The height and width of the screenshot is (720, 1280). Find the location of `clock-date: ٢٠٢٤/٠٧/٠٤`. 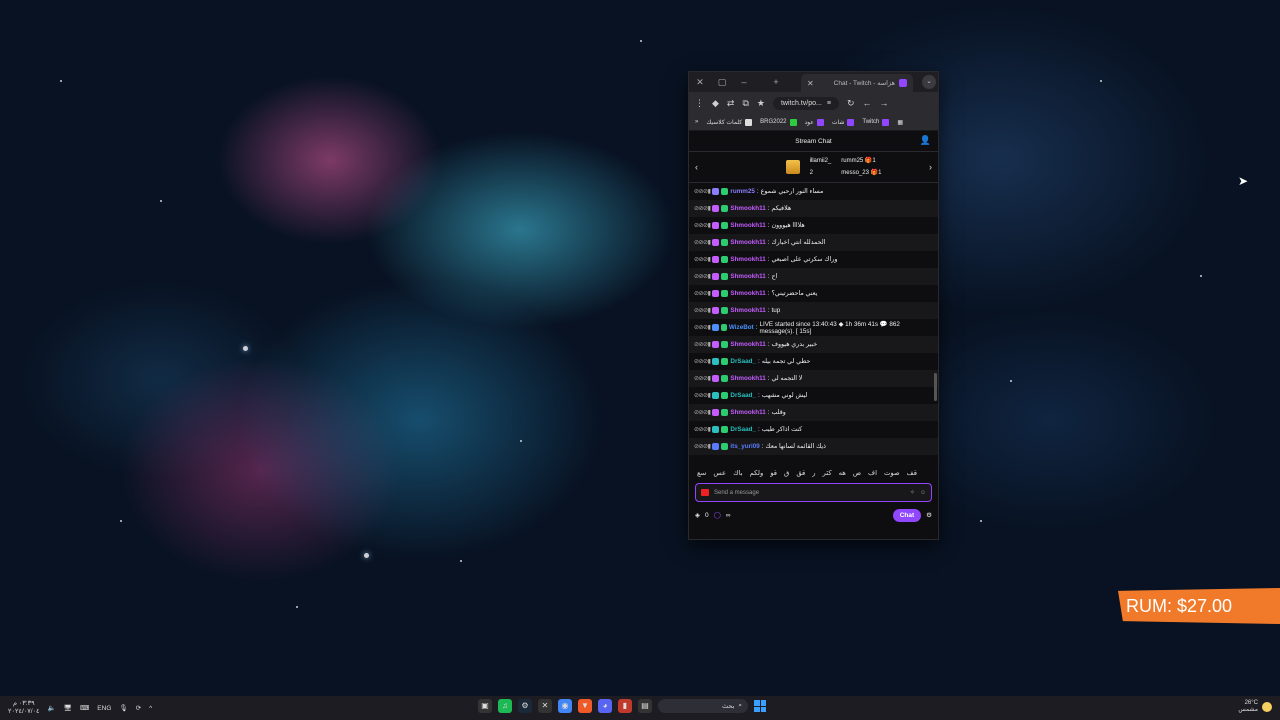

clock-date: ٢٠٢٤/٠٧/٠٤ is located at coordinates (24, 712).